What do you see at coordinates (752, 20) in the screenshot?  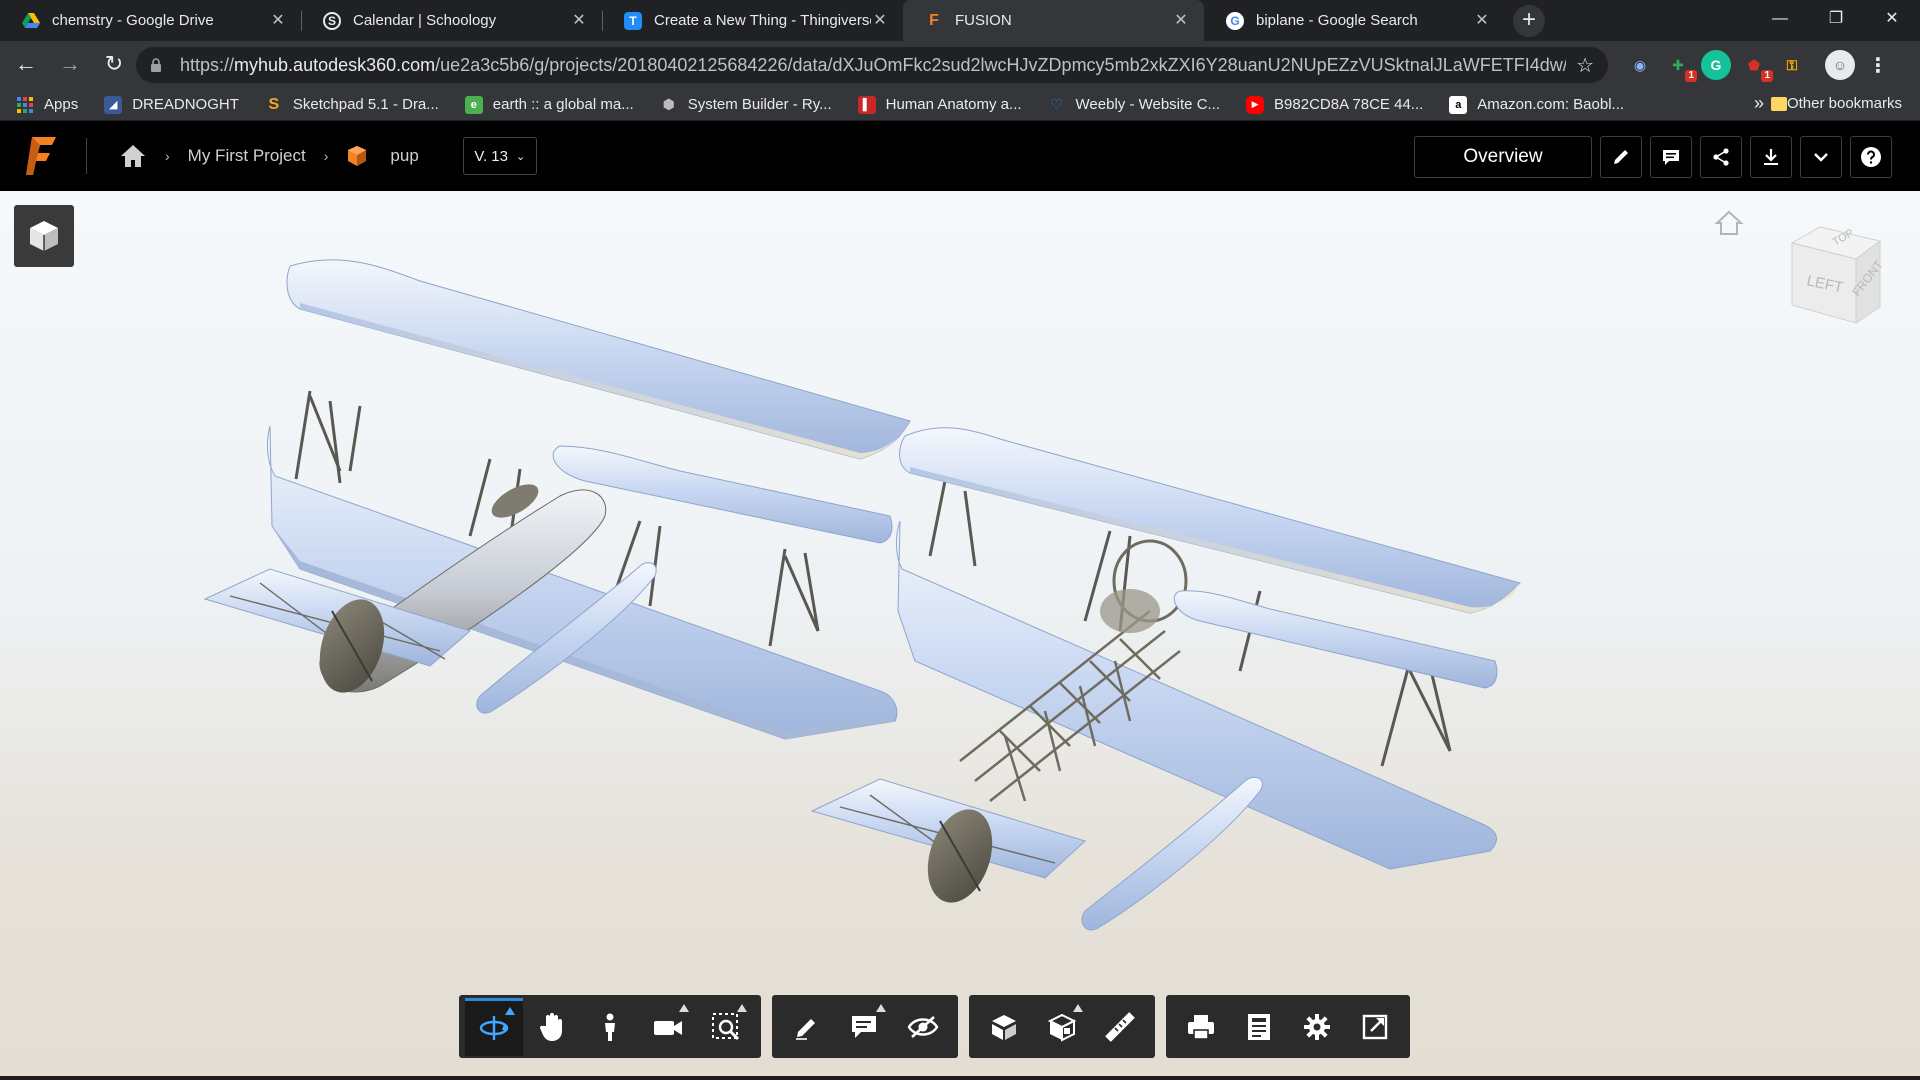 I see `tab-thingiverse: T Create a New Thing - Thingiverse ✕` at bounding box center [752, 20].